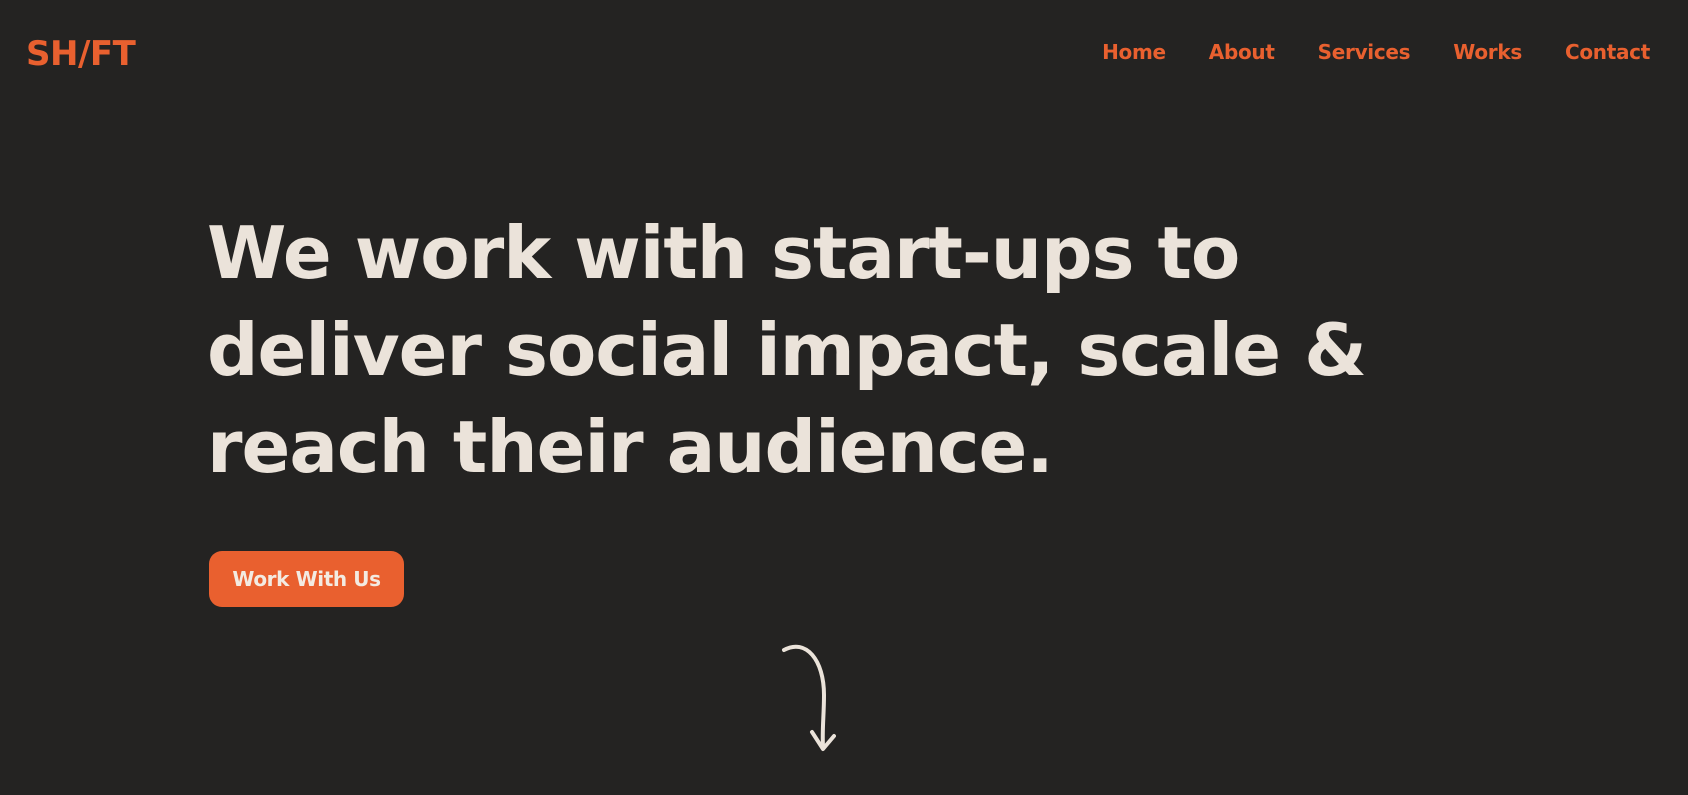 This screenshot has height=795, width=1688. I want to click on main-nav: Home About Services Works Contact, so click(1354, 52).